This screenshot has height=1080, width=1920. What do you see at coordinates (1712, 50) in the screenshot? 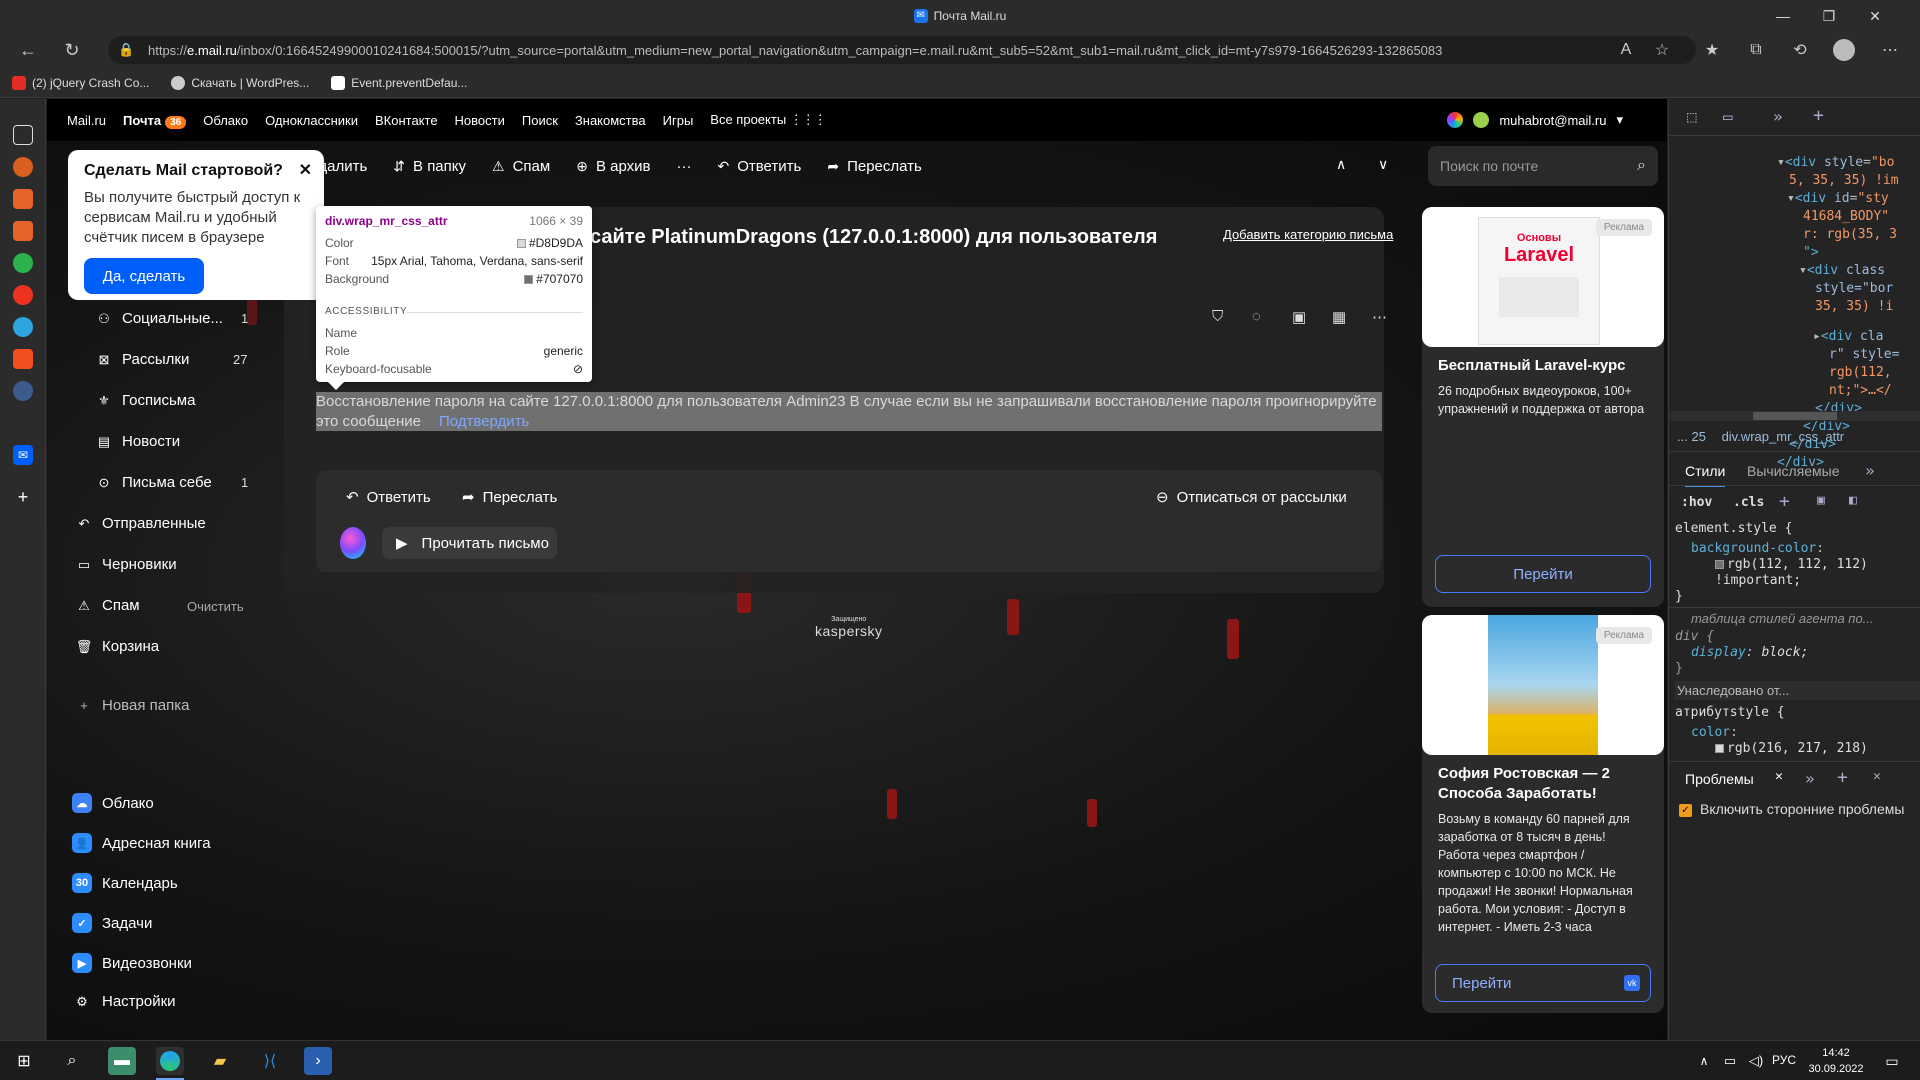
I see `favorites-icon: ★` at bounding box center [1712, 50].